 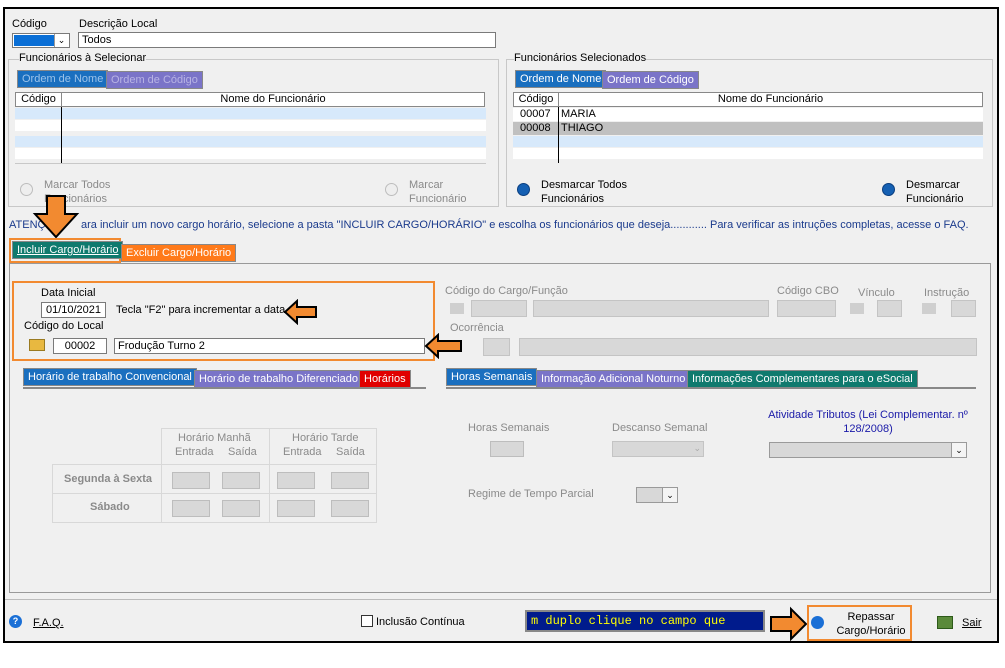 What do you see at coordinates (492, 377) in the screenshot?
I see `tab-horas-semanais: Horas Semanais` at bounding box center [492, 377].